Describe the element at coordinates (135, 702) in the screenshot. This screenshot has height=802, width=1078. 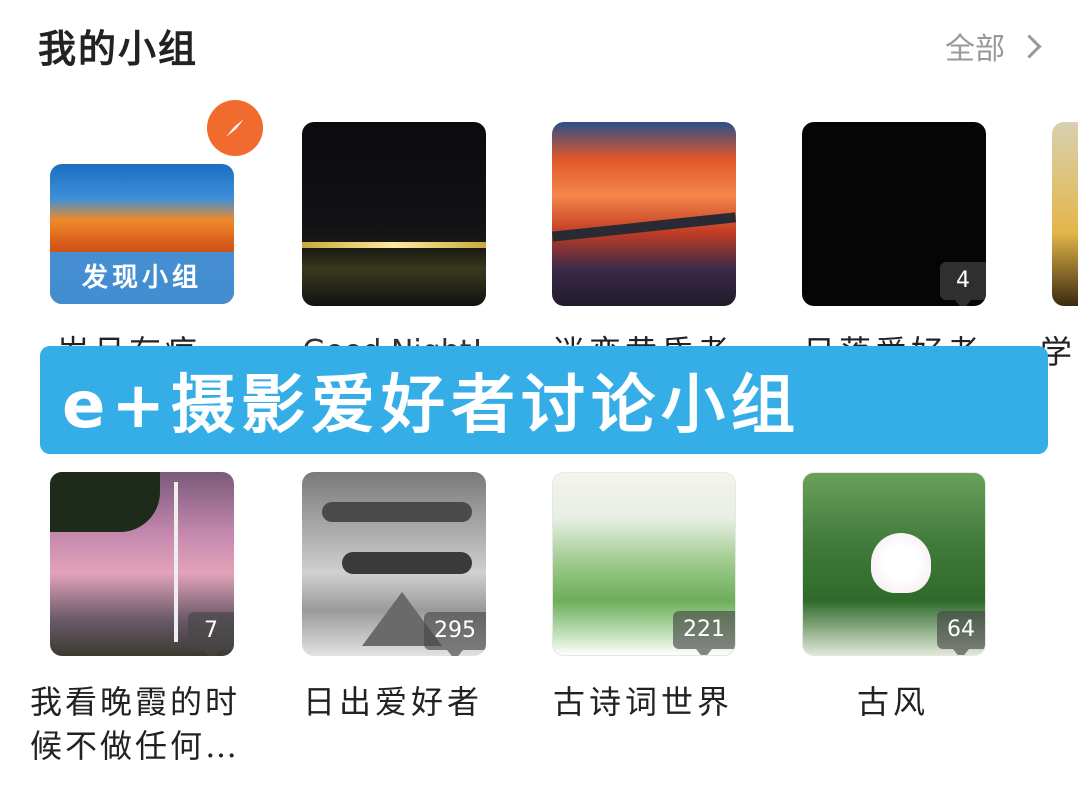
I see `group-name-line: 我看晚霞的时` at that location.